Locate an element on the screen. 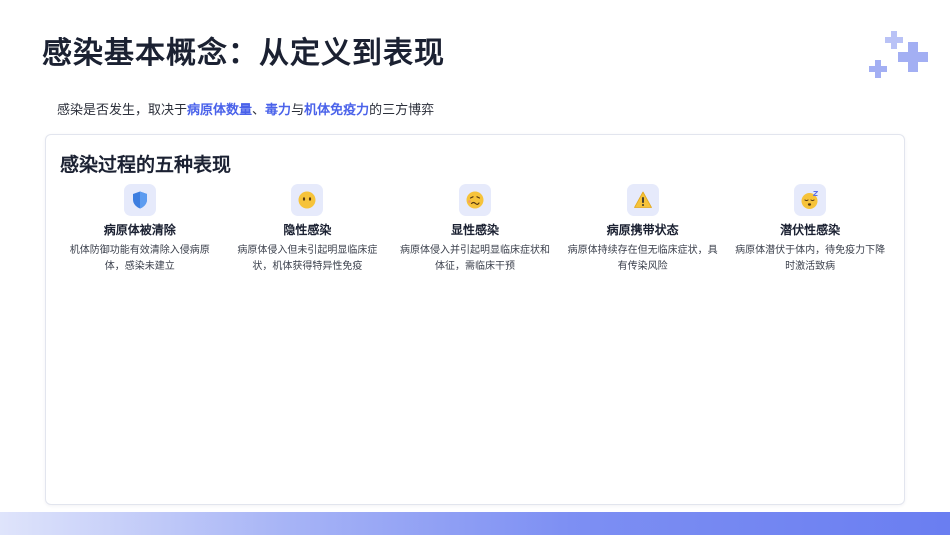  card-description: 病原体侵入但未引起明显临床症状，机体获得特异性免疫 is located at coordinates (307, 258).